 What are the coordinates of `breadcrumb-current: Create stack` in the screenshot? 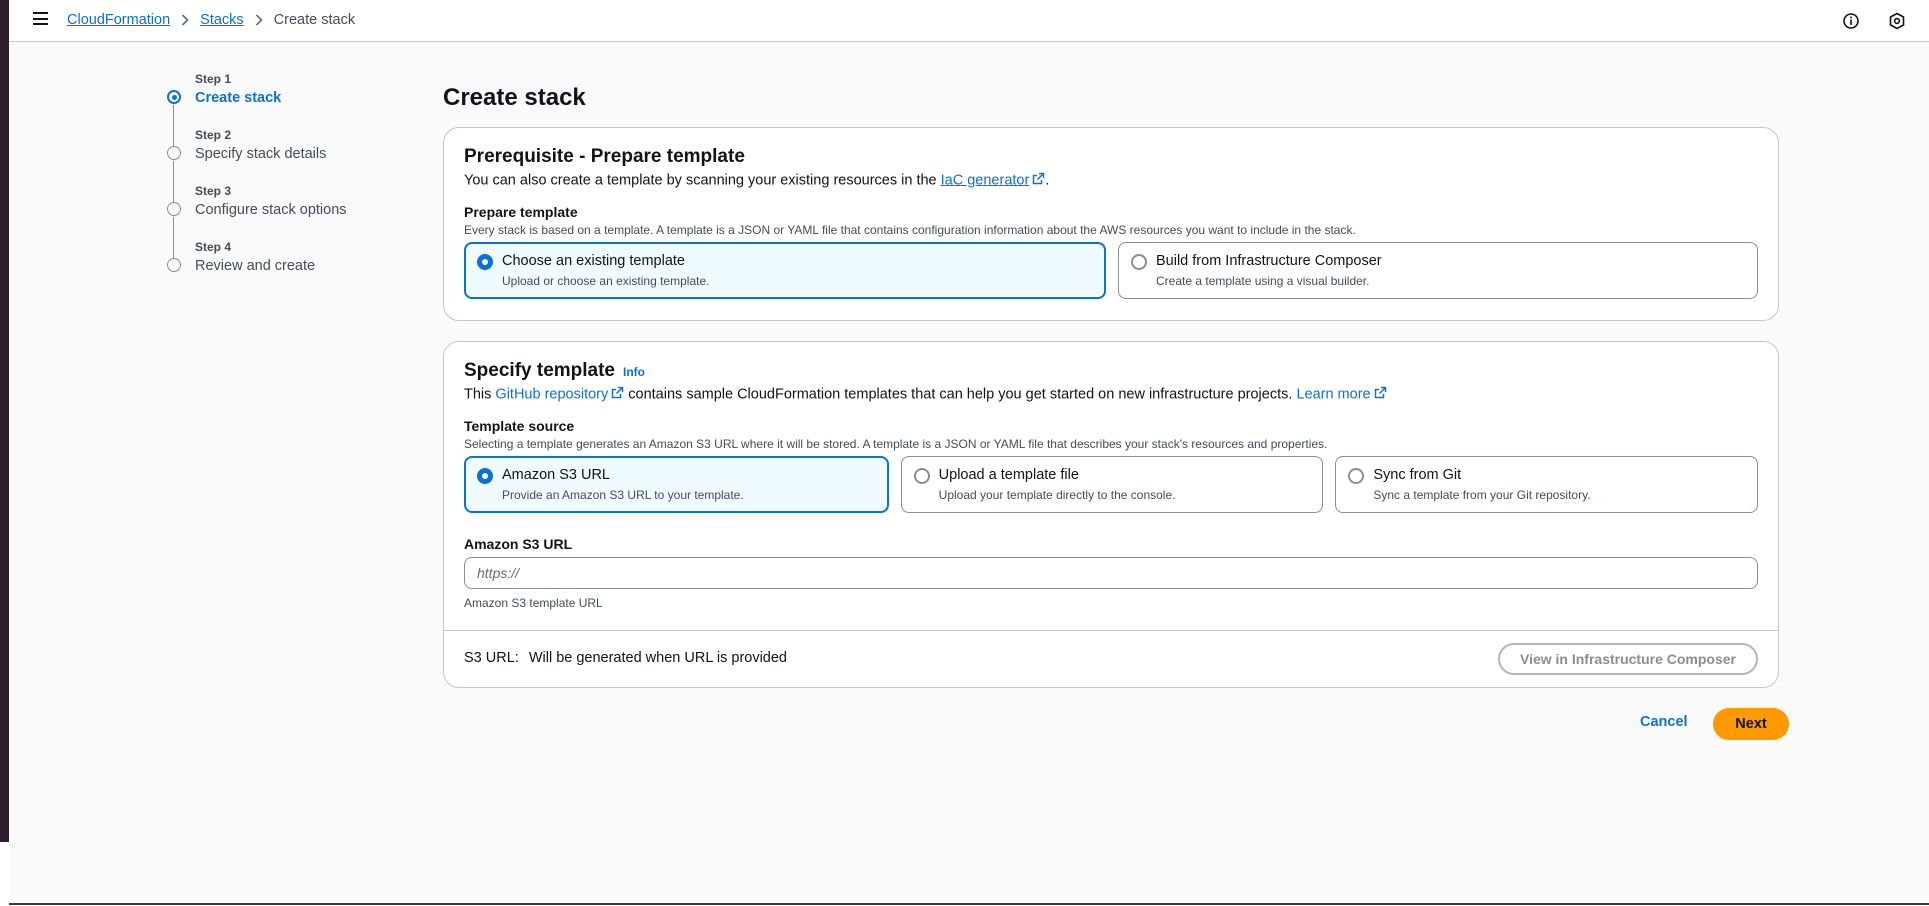 It's located at (314, 20).